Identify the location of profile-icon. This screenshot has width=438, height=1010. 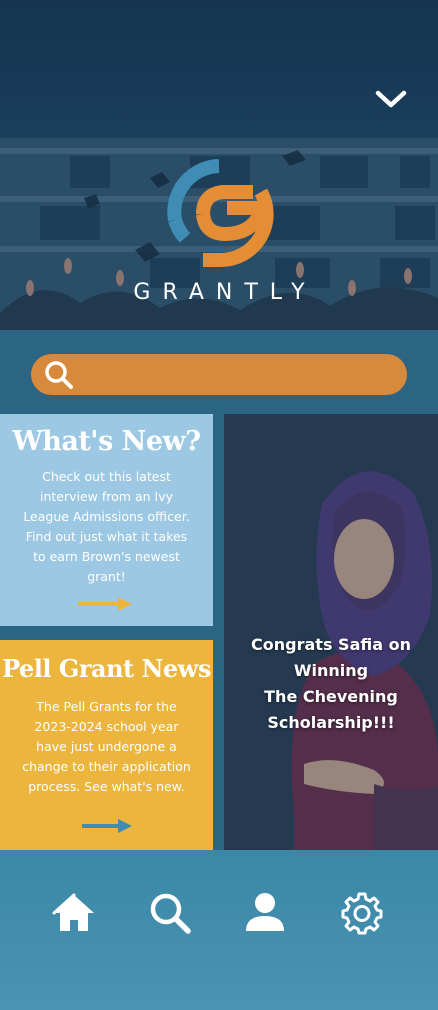
(265, 913).